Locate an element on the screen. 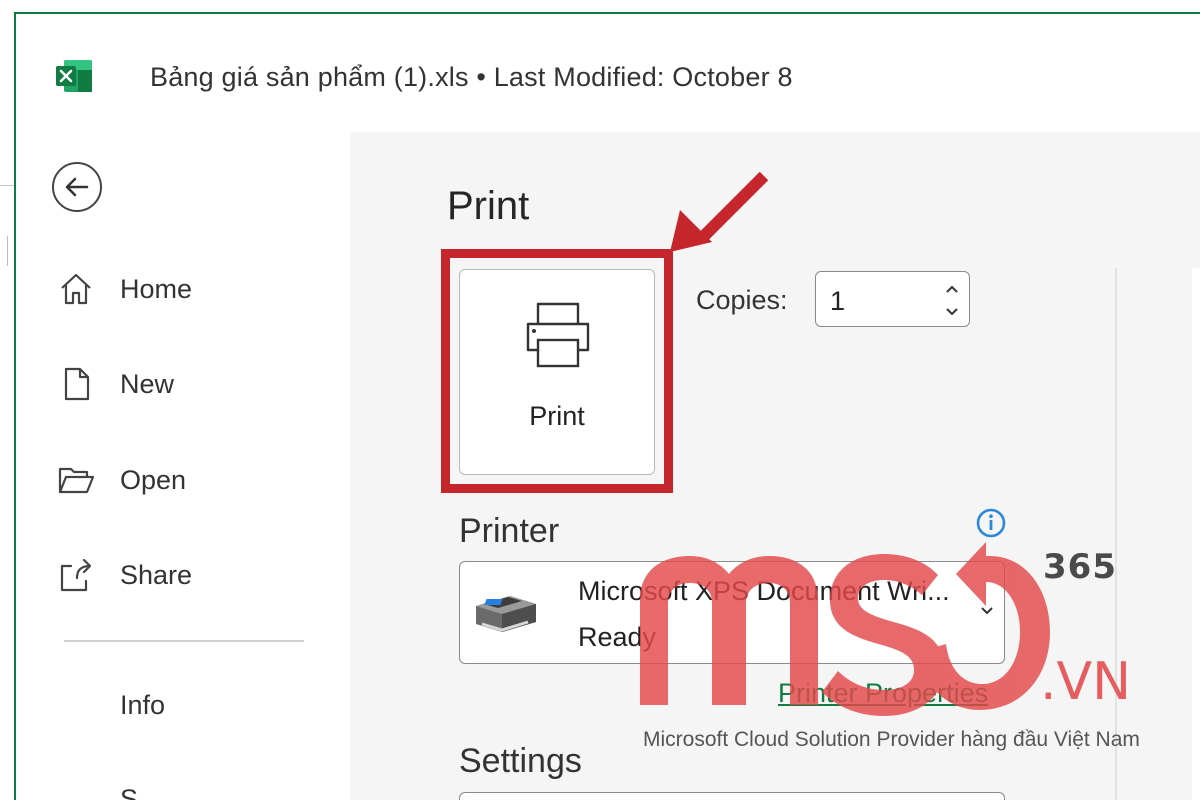 This screenshot has height=800, width=1200. info-icon is located at coordinates (991, 523).